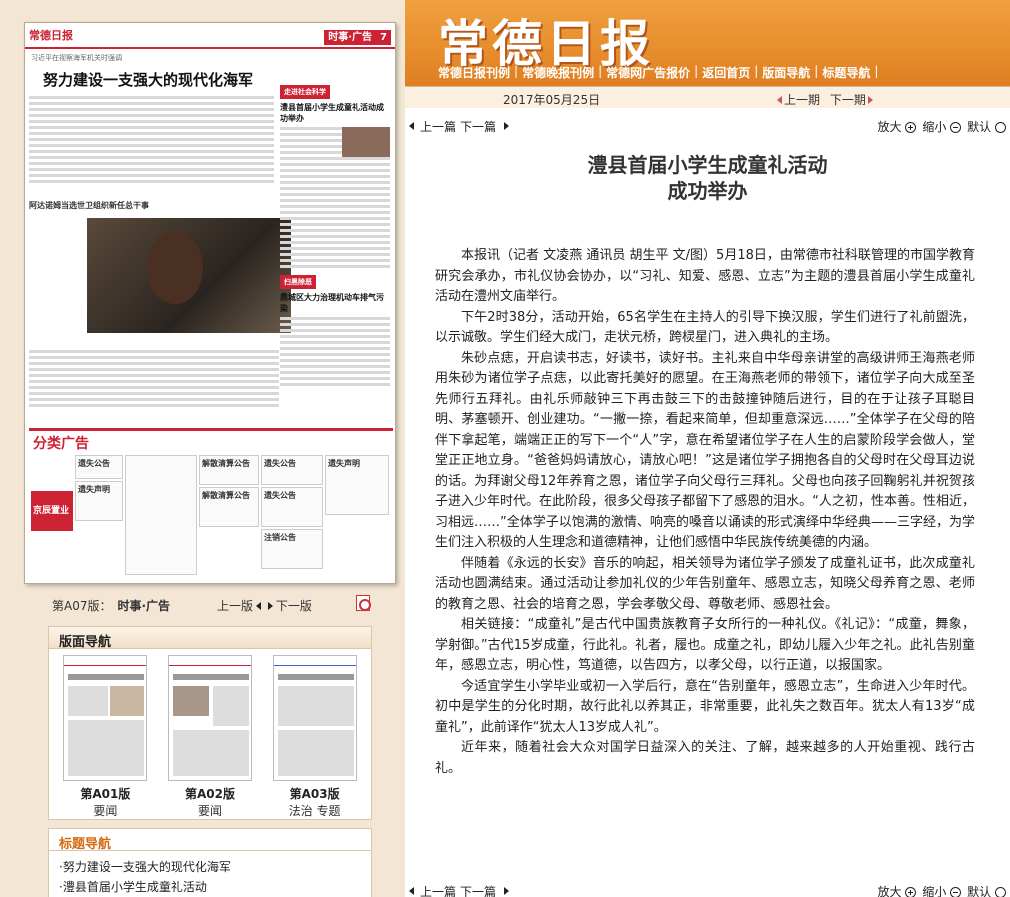 This screenshot has height=897, width=1010. Describe the element at coordinates (52, 511) in the screenshot. I see `thumb-ad-red-block: 京辰置业` at that location.